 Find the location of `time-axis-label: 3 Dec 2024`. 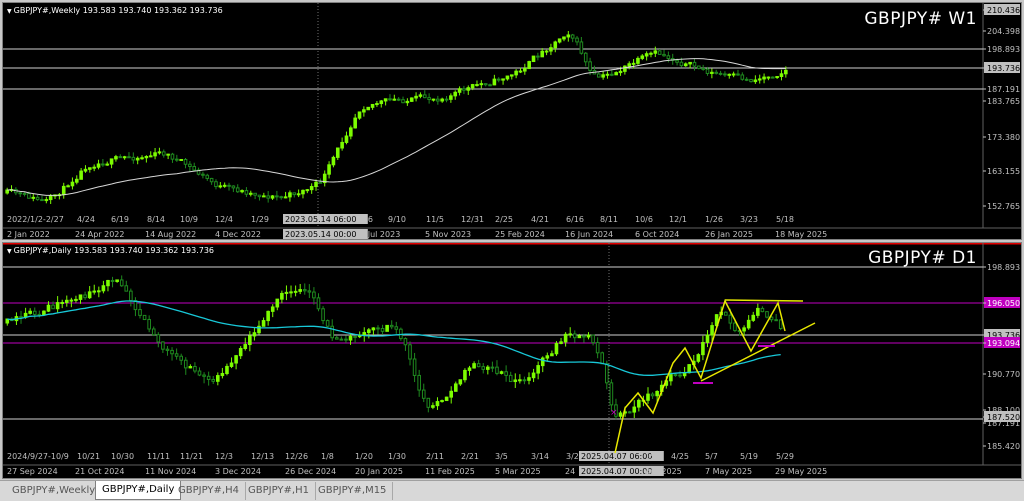

time-axis-label: 3 Dec 2024 is located at coordinates (238, 471).